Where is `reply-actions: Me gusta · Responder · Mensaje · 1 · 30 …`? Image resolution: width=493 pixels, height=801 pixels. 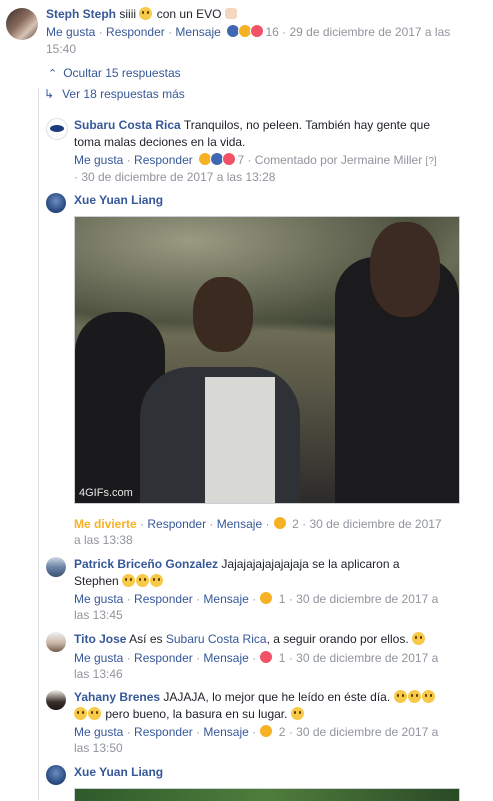
reply-actions: Me gusta · Responder · Mensaje · 1 · 30 … is located at coordinates (256, 657).